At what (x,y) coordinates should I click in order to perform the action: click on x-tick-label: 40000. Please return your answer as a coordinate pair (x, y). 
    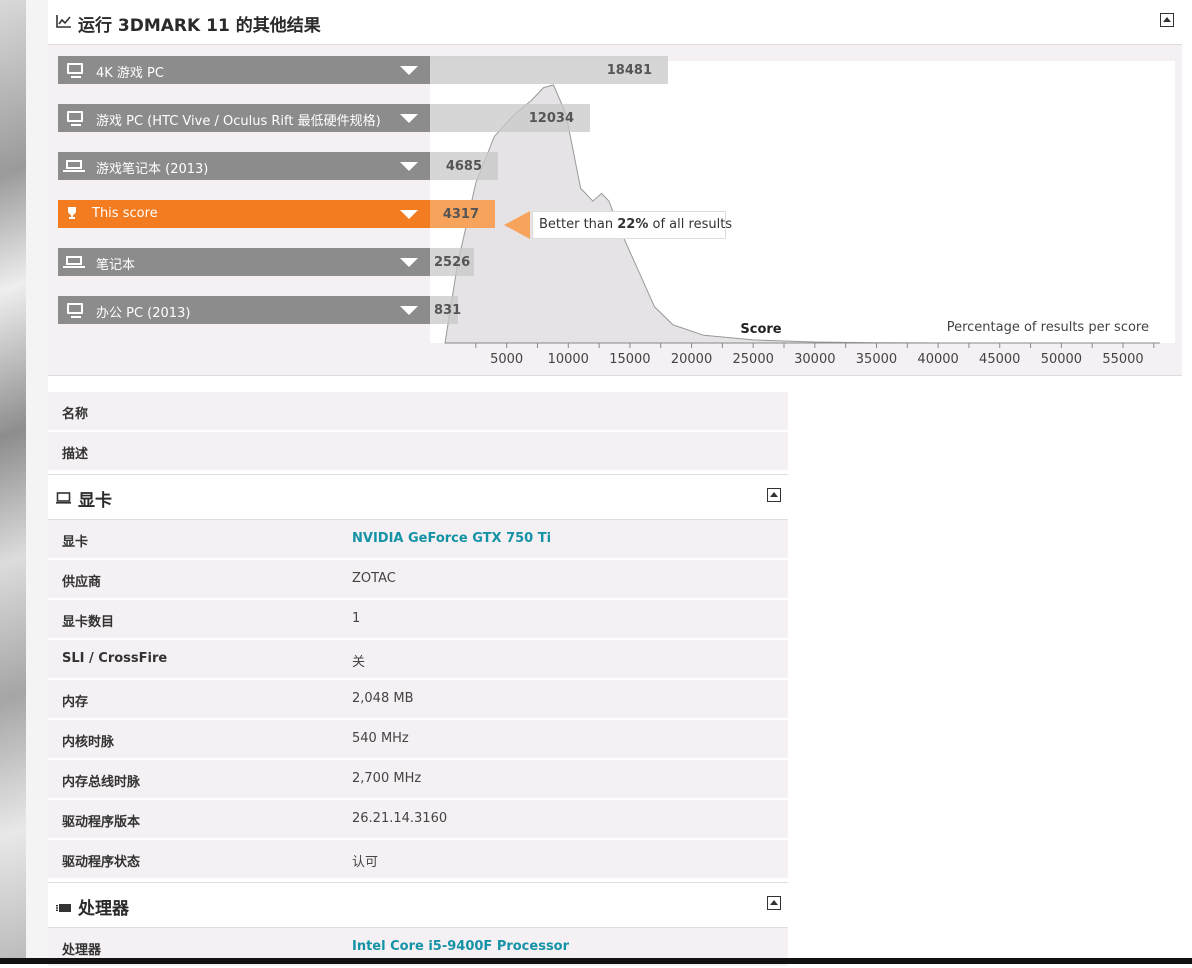
    Looking at the image, I should click on (937, 359).